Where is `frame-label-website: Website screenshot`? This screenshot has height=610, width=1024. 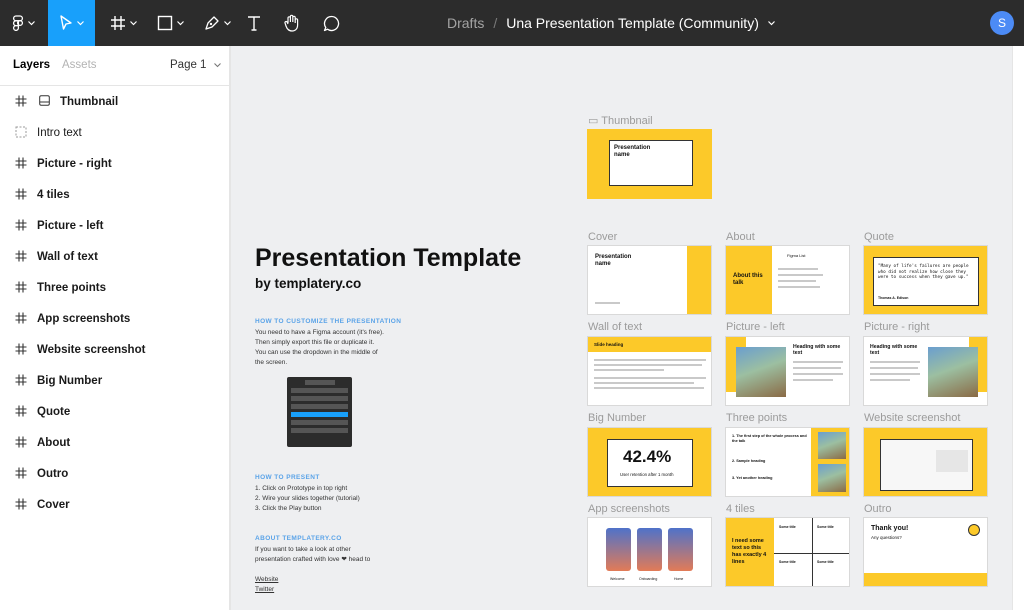 frame-label-website: Website screenshot is located at coordinates (912, 418).